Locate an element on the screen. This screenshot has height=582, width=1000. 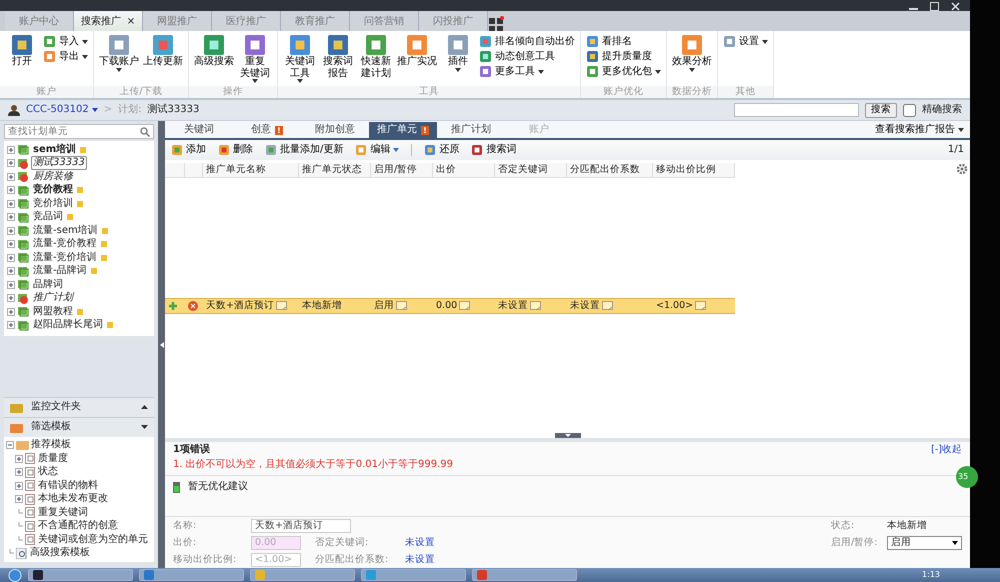
table-cell: <1.00> is located at coordinates (675, 306).